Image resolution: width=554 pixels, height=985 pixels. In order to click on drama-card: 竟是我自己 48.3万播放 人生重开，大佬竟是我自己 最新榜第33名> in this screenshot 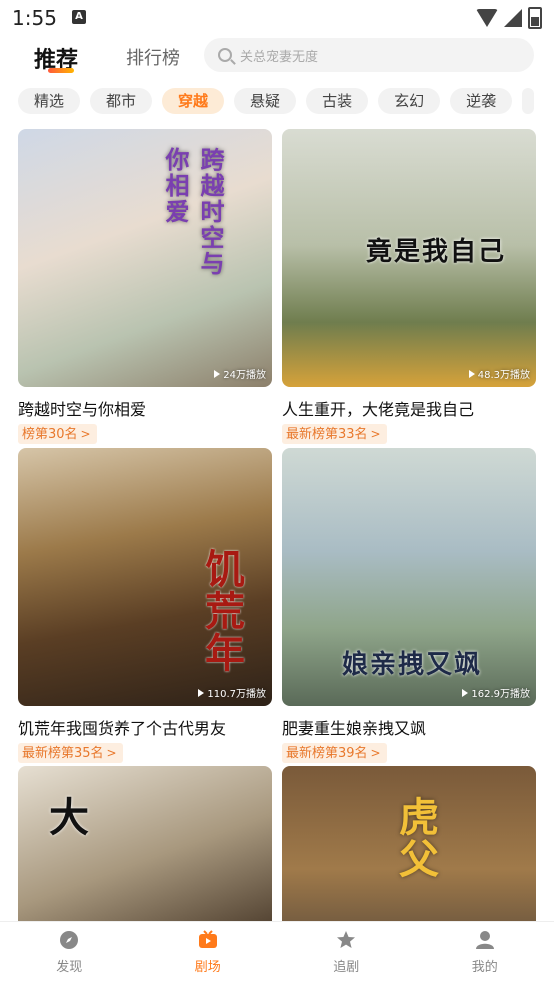, I will do `click(409, 286)`.